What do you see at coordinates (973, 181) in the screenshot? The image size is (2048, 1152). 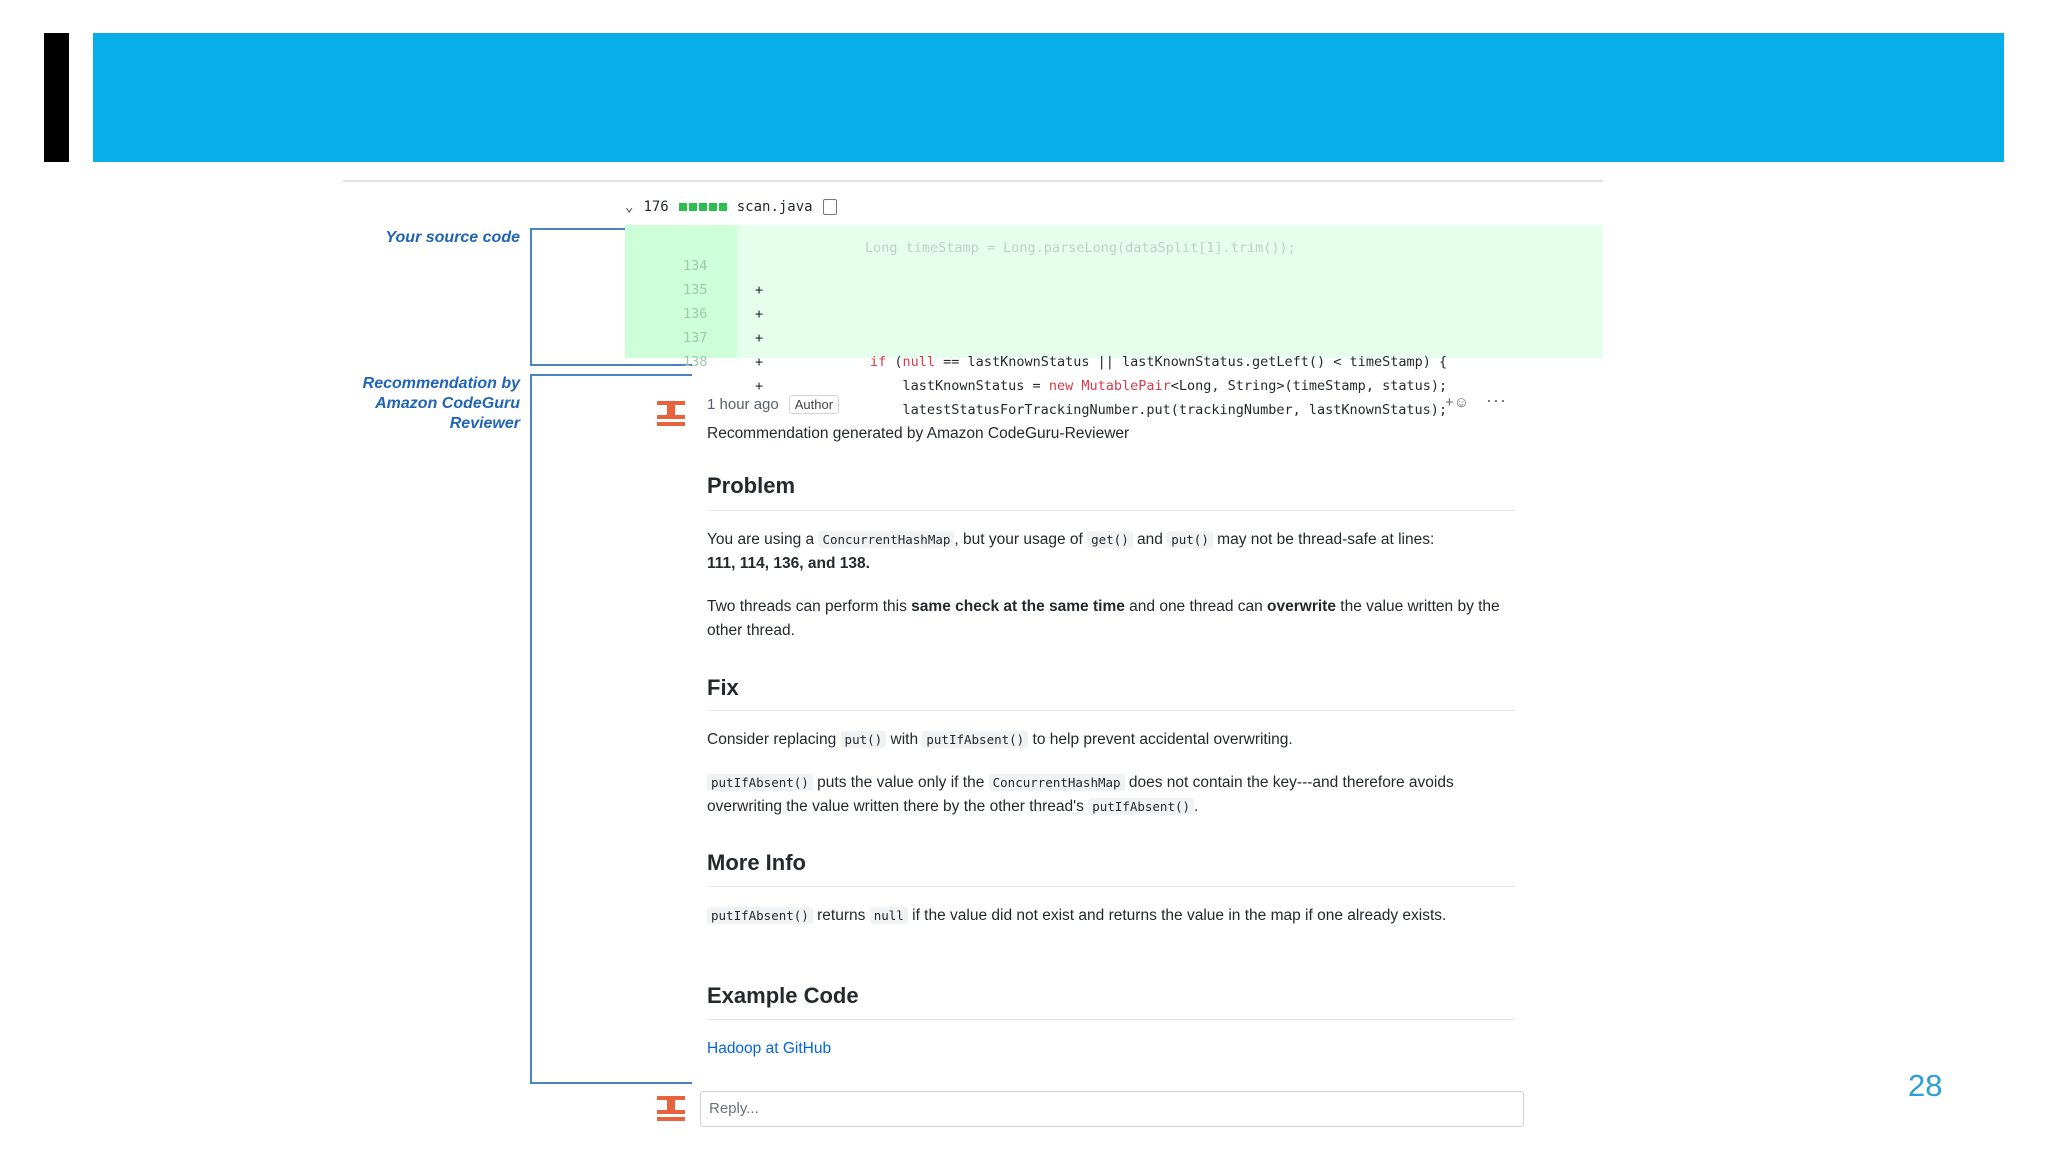 I see `divider` at bounding box center [973, 181].